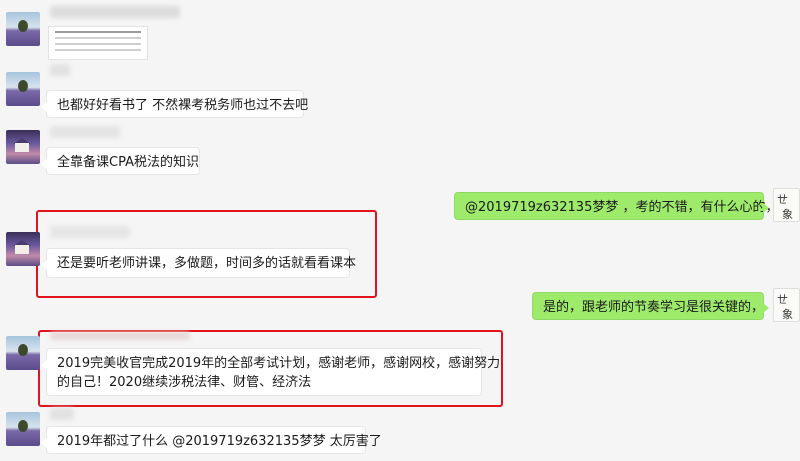  What do you see at coordinates (198, 263) in the screenshot?
I see `message-bubble: 还是要听老师讲课，多做题，时间多的话就看看课本` at bounding box center [198, 263].